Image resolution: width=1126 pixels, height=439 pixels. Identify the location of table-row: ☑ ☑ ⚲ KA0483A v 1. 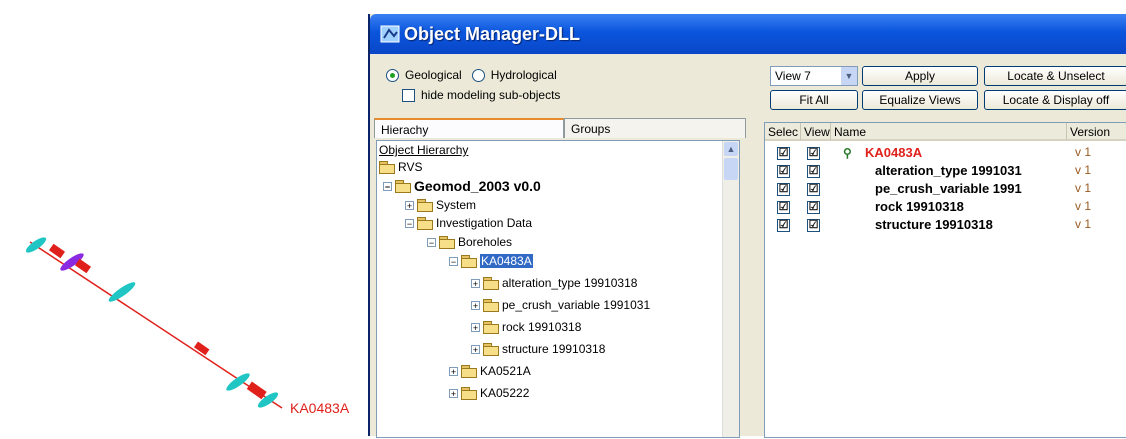
(945, 154).